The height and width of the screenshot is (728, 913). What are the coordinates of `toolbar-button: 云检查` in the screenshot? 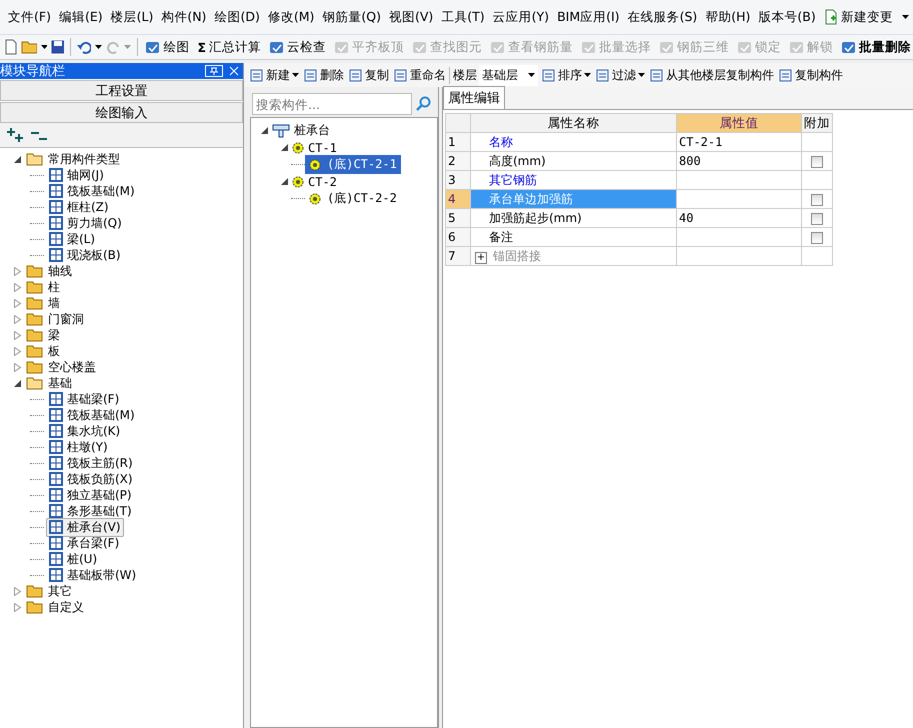 It's located at (297, 47).